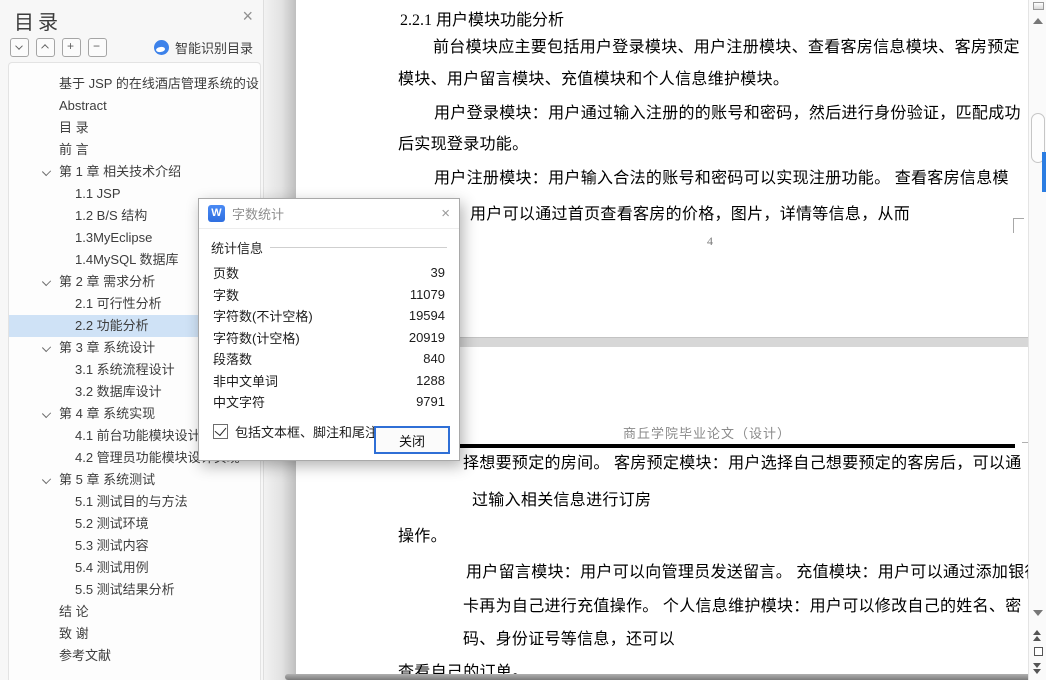 The height and width of the screenshot is (680, 1046). What do you see at coordinates (134, 106) in the screenshot?
I see `toc-item: Abstract` at bounding box center [134, 106].